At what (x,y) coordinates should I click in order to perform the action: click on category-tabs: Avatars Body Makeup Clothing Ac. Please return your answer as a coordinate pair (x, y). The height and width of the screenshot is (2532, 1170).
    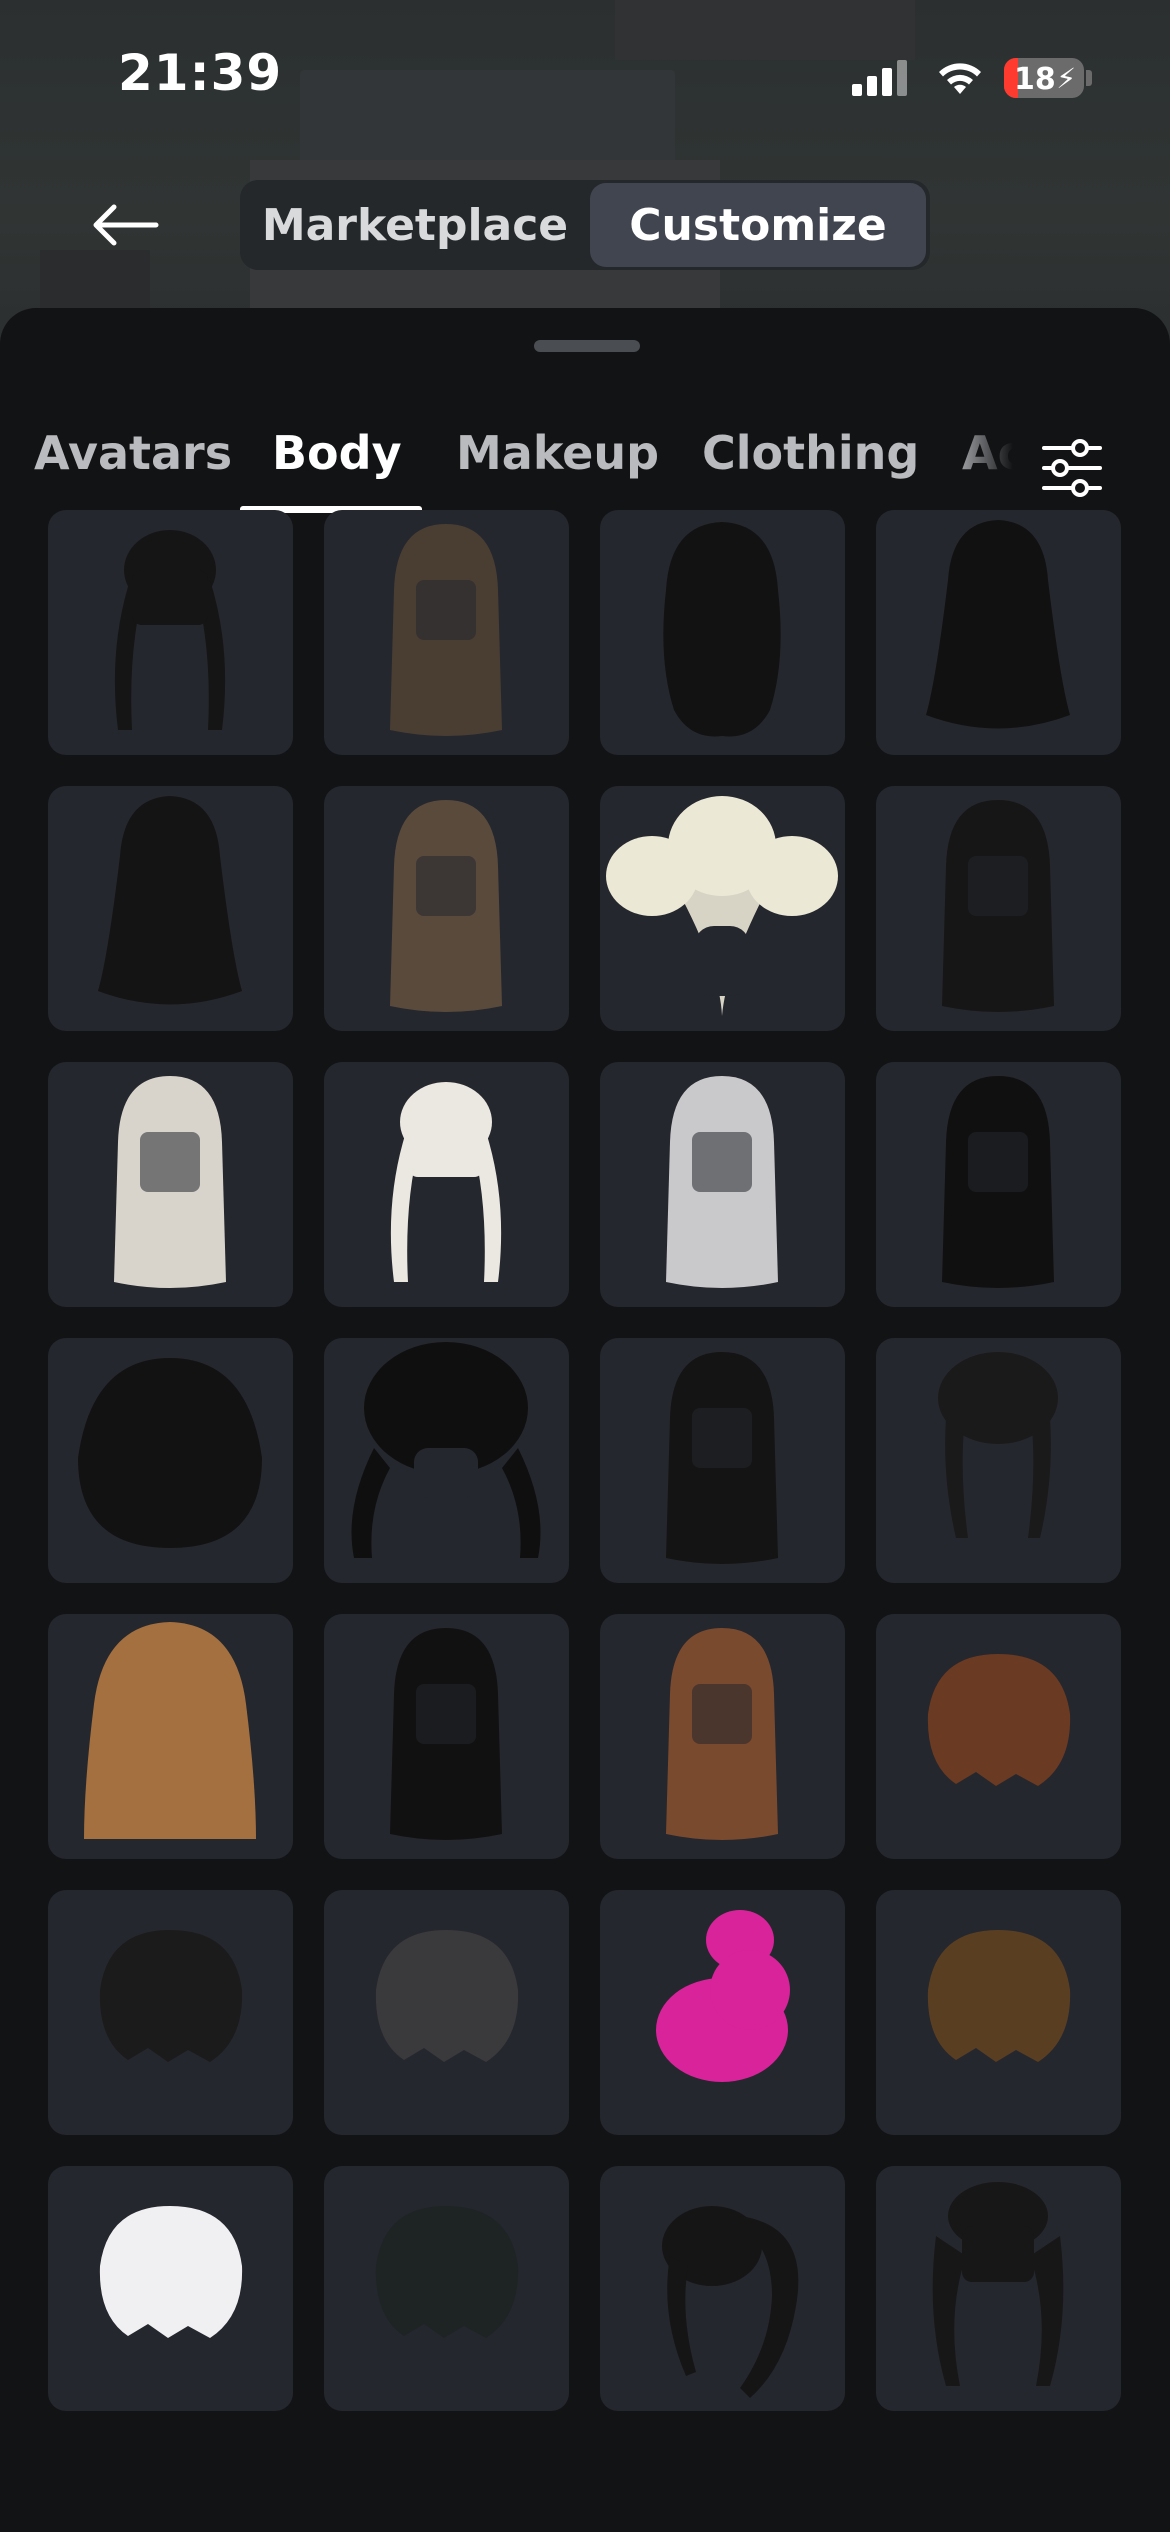
    Looking at the image, I should click on (585, 463).